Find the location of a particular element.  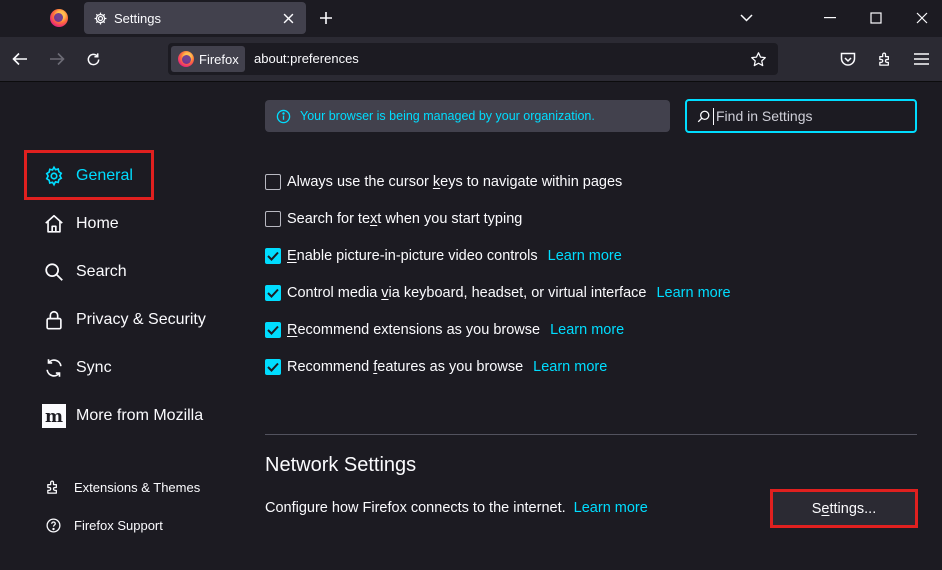

svg-text: m is located at coordinates (54, 417).